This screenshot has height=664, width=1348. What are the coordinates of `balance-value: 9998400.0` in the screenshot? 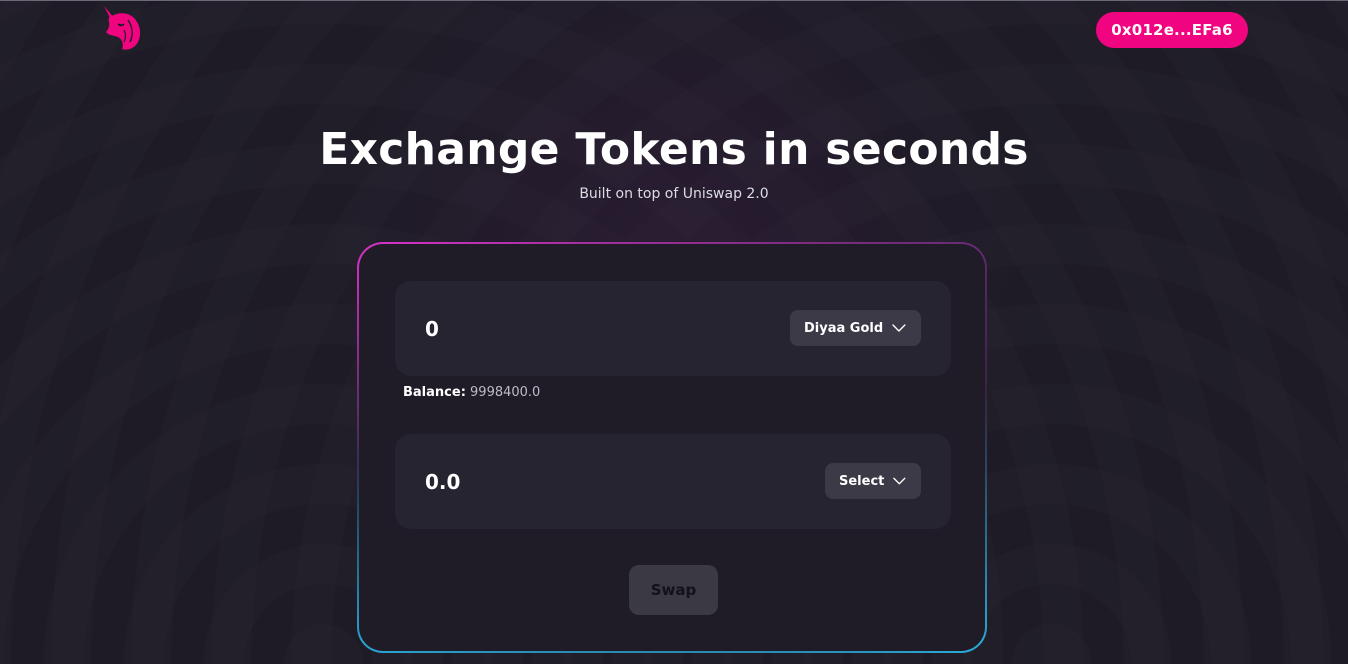 It's located at (505, 392).